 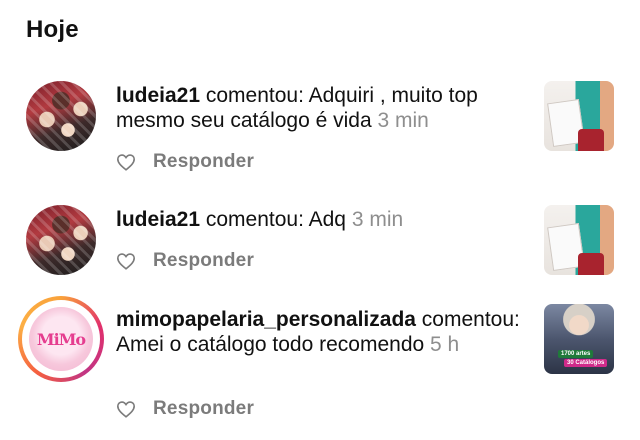 I want to click on comment-text: ludeia21 comentou: Adq 3 min, so click(x=318, y=219).